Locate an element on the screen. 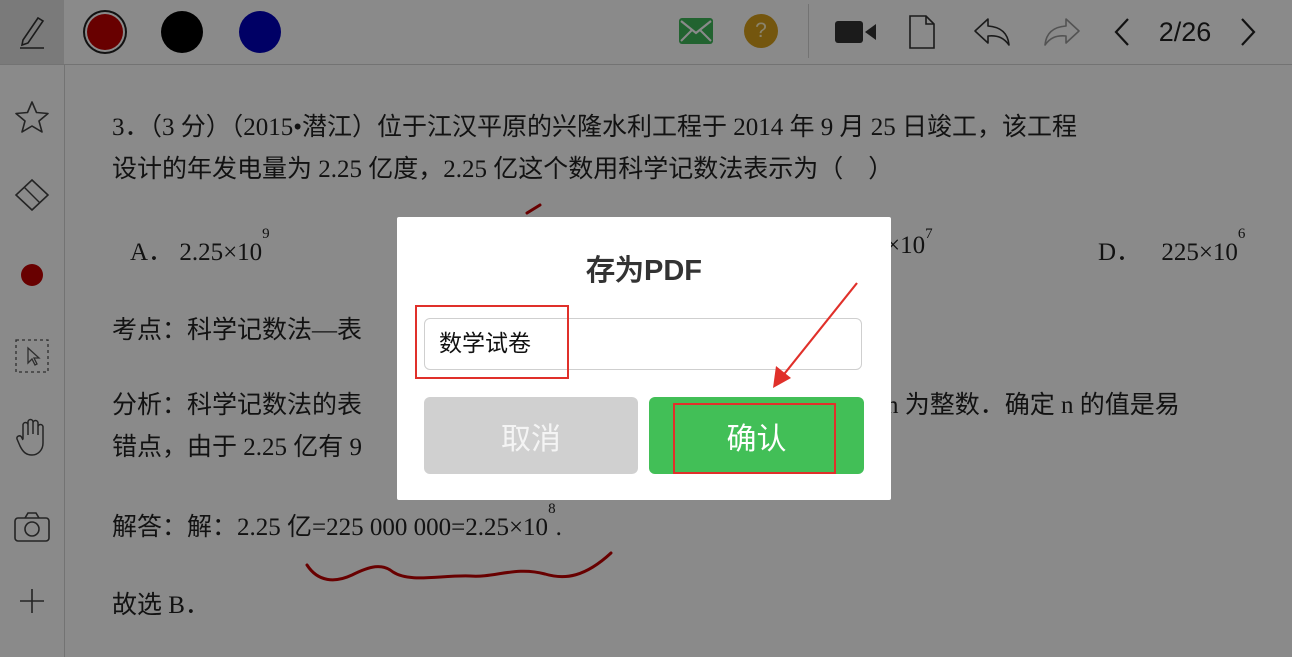 This screenshot has width=1292, height=657. cancel-button: 取消 is located at coordinates (531, 435).